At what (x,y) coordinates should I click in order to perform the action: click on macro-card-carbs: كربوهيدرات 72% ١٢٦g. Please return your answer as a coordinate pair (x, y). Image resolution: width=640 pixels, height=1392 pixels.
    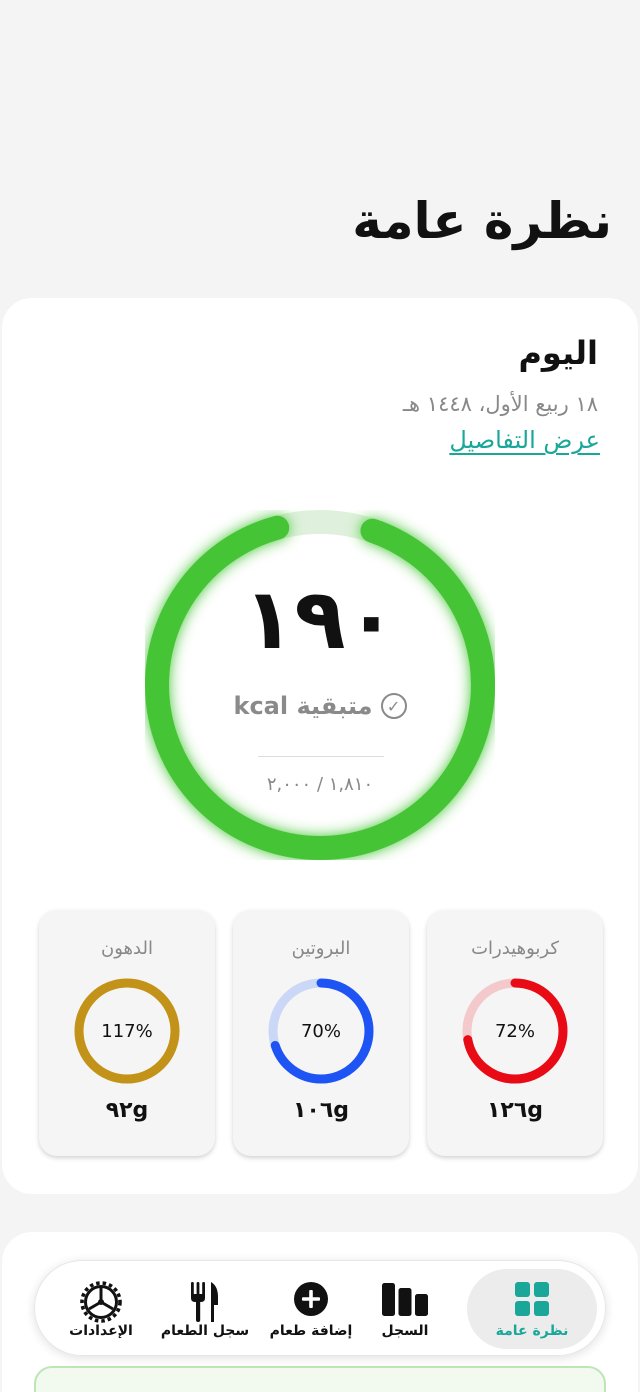
    Looking at the image, I should click on (515, 1033).